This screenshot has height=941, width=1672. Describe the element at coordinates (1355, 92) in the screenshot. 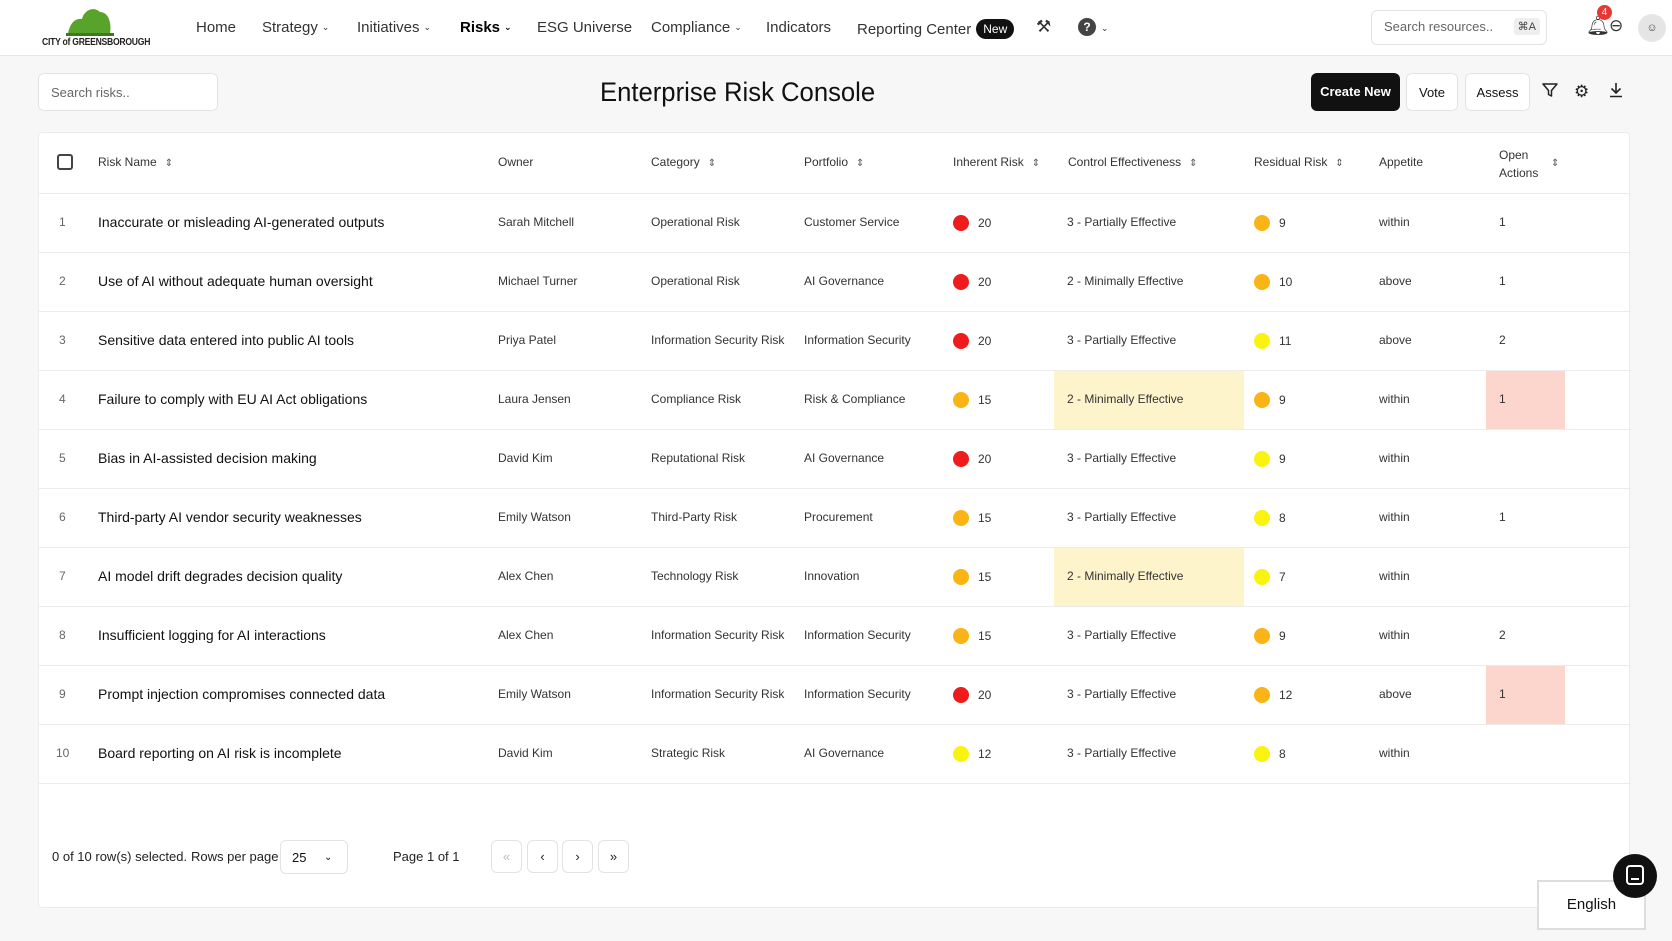

I see `create-new-button: Create New` at that location.